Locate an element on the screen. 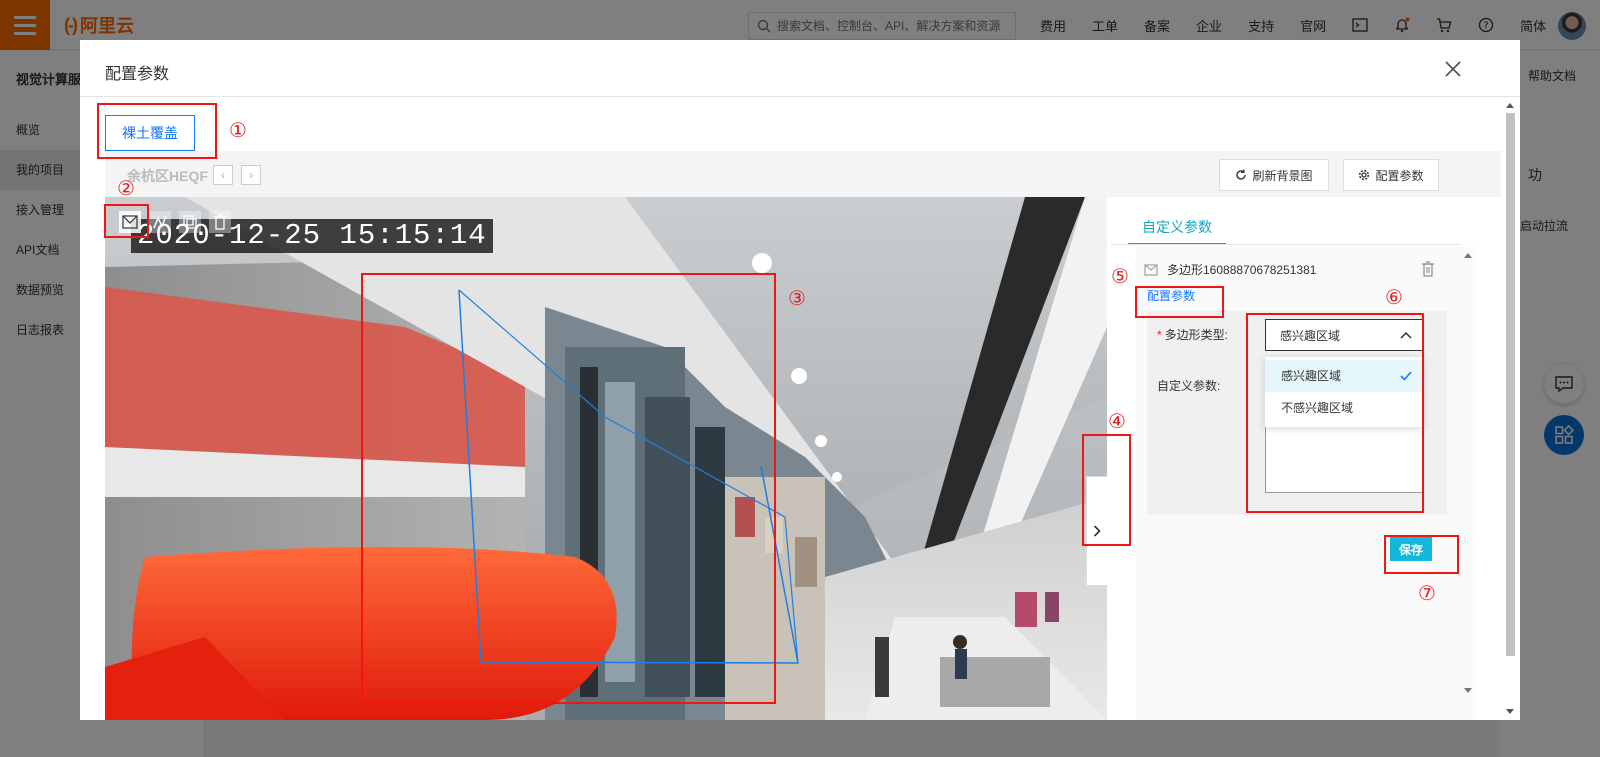  polygon-type-label: * 多边形类型: is located at coordinates (1192, 334).